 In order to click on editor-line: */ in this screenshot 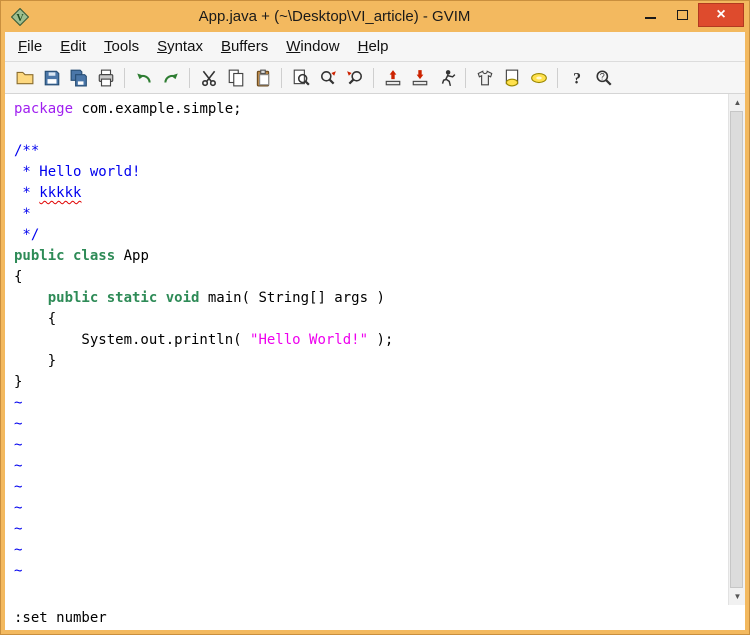, I will do `click(368, 235)`.